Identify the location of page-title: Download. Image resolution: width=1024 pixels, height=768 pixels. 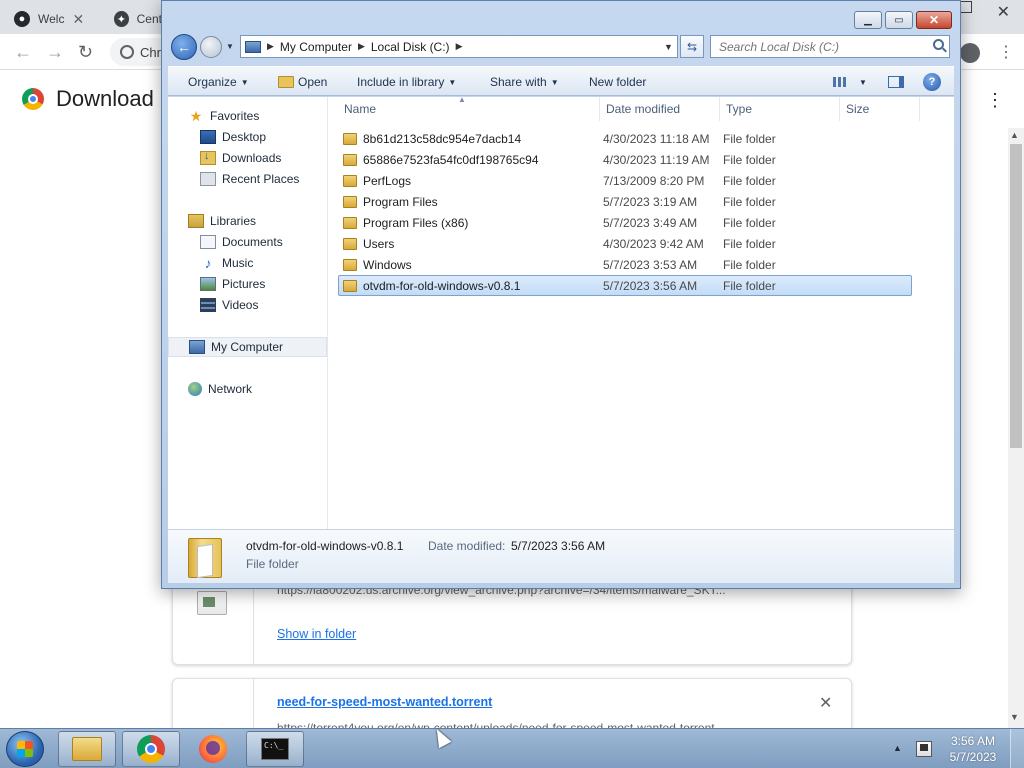
(105, 98).